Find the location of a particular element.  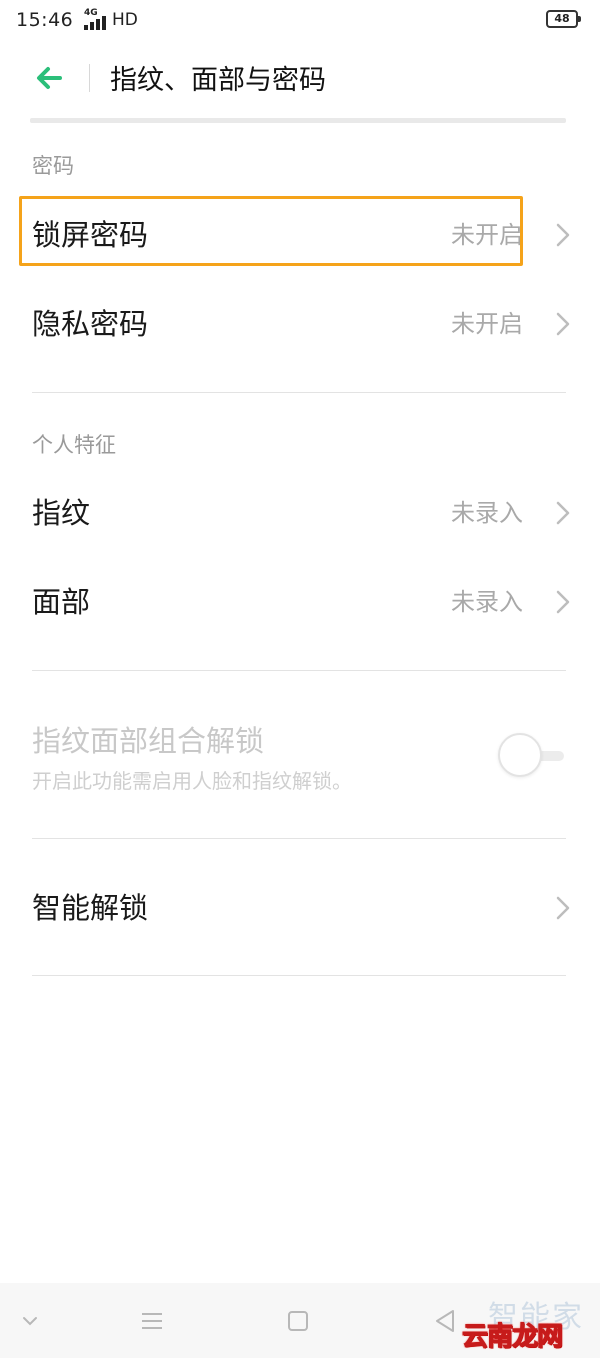

nav-collapse-button is located at coordinates (30, 1320).